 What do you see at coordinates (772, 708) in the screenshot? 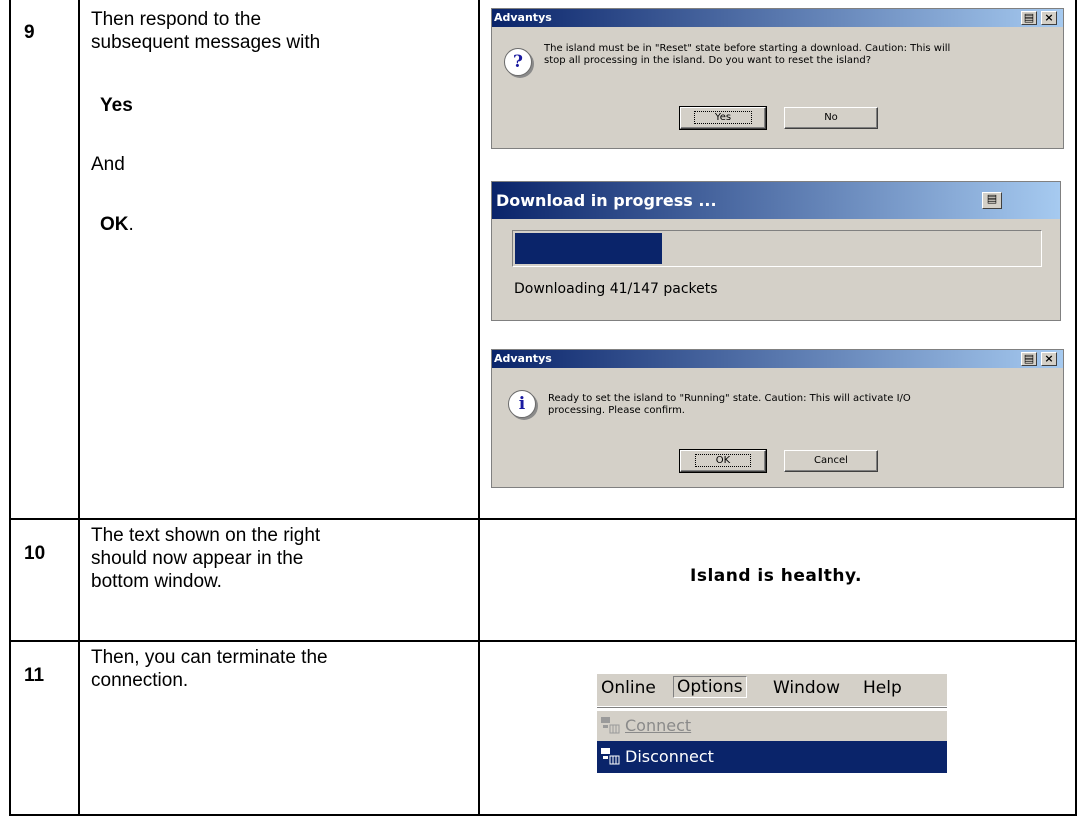
I see `menu-separator` at bounding box center [772, 708].